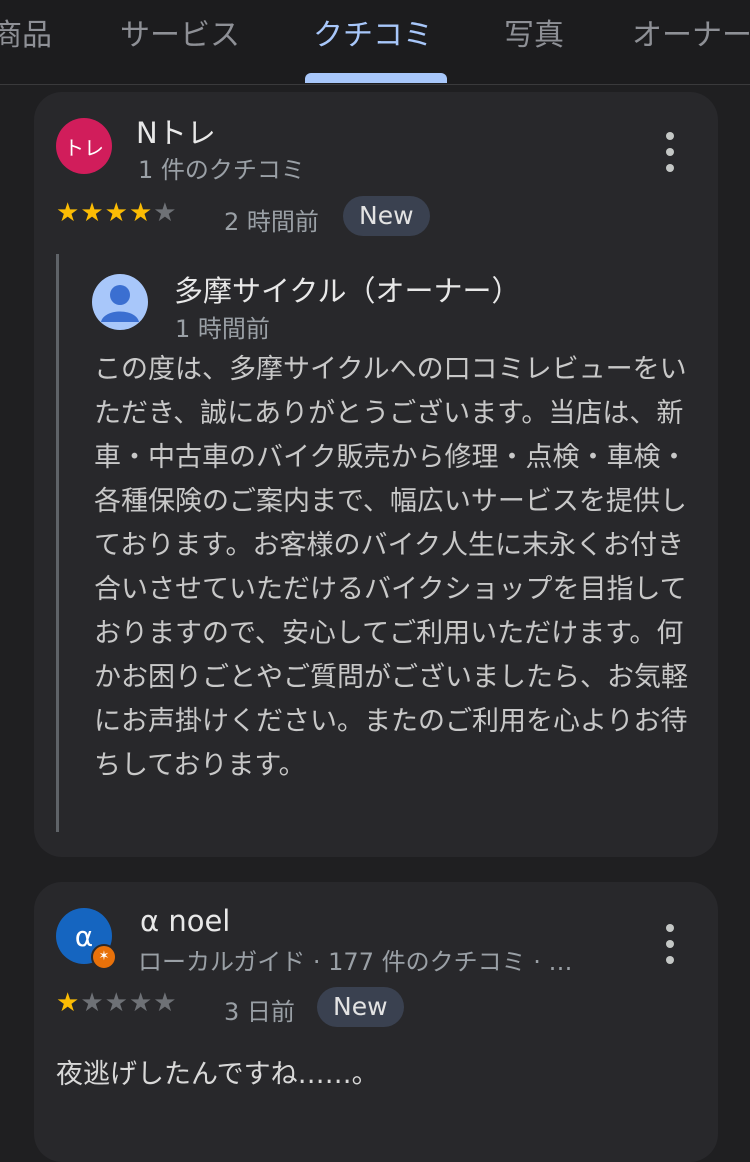 The image size is (750, 1162). What do you see at coordinates (185, 921) in the screenshot?
I see `reviewer-name: α noel` at bounding box center [185, 921].